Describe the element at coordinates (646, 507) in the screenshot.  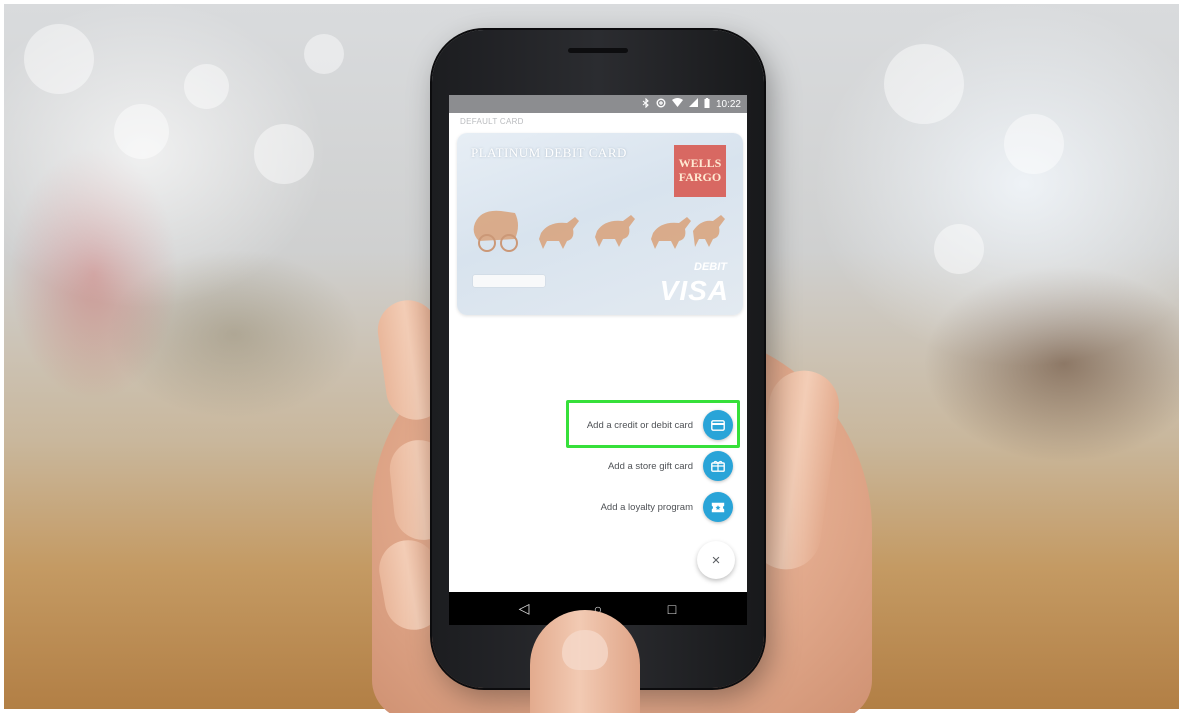
I see `menu-item-label: Add a loyalty program` at that location.